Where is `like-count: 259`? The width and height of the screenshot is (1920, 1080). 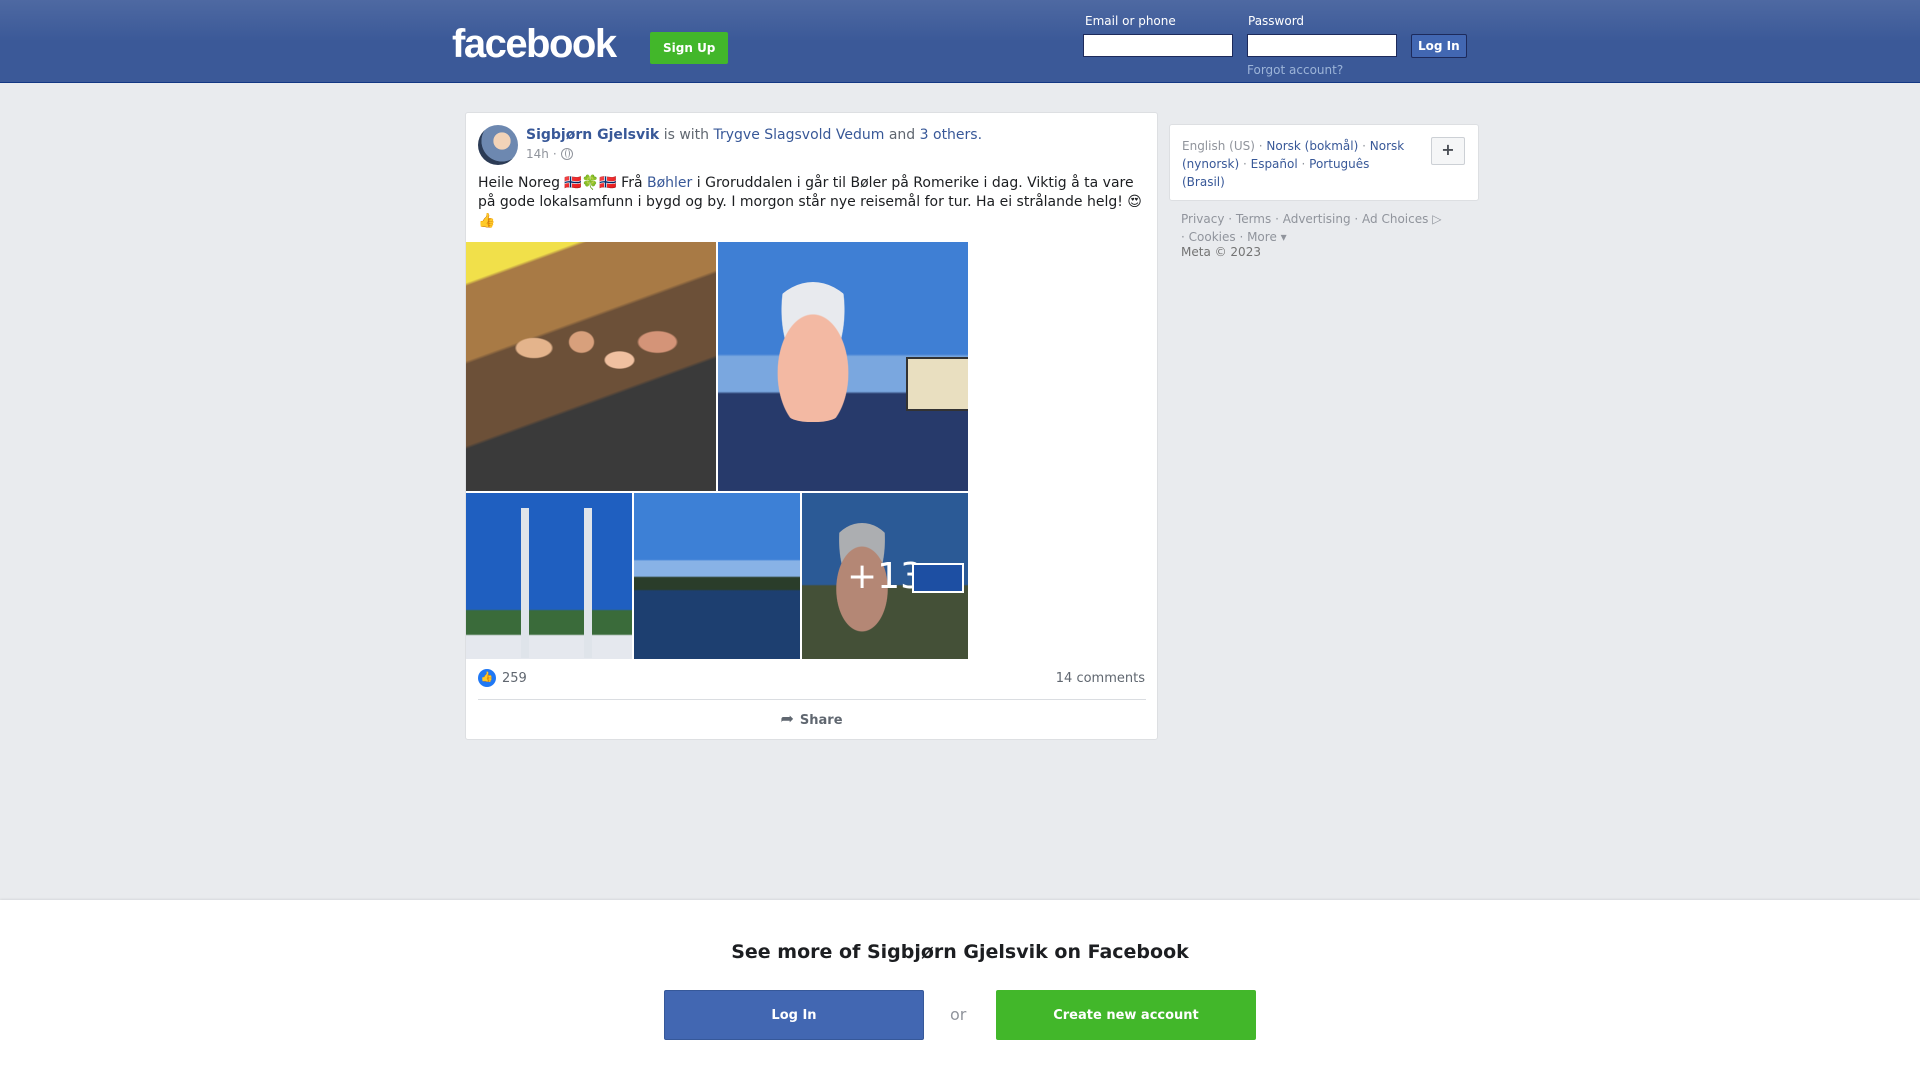
like-count: 259 is located at coordinates (514, 678).